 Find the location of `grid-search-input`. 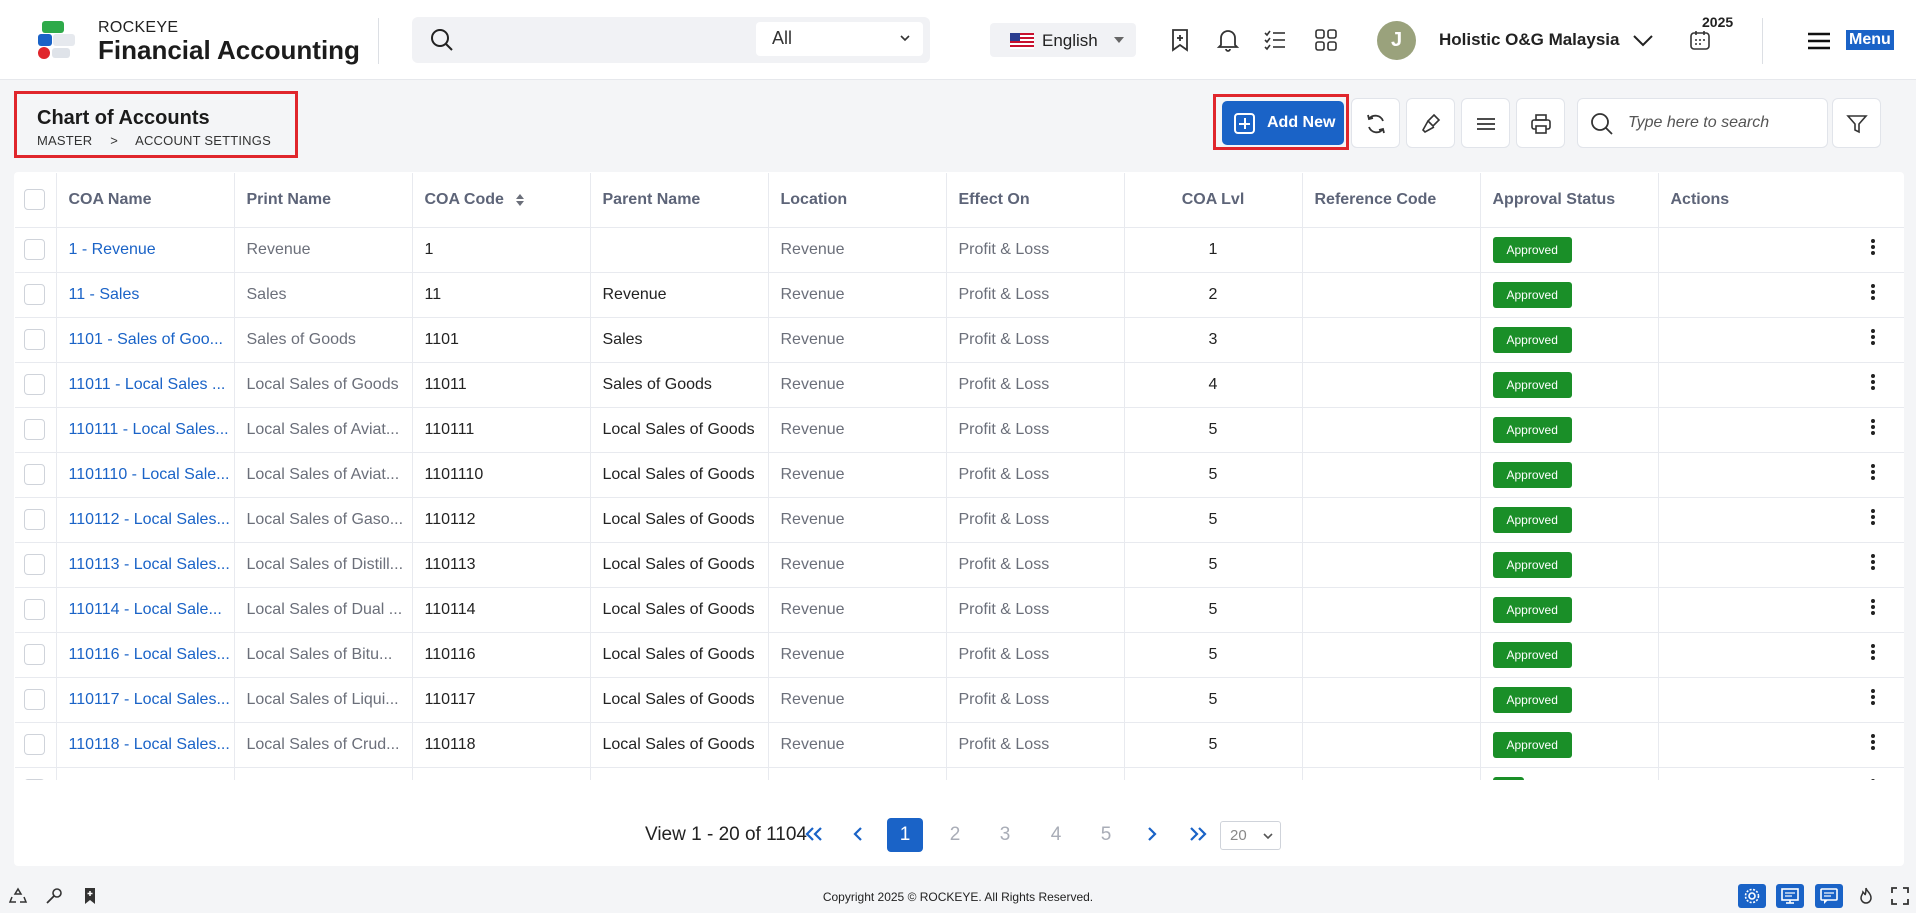

grid-search-input is located at coordinates (1723, 123).